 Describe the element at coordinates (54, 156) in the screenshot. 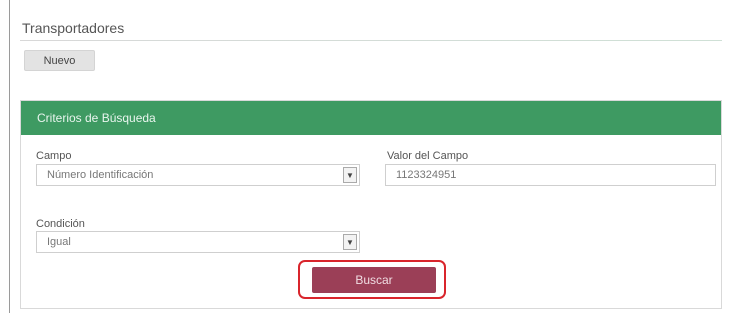

I see `campo-label: Campo` at that location.